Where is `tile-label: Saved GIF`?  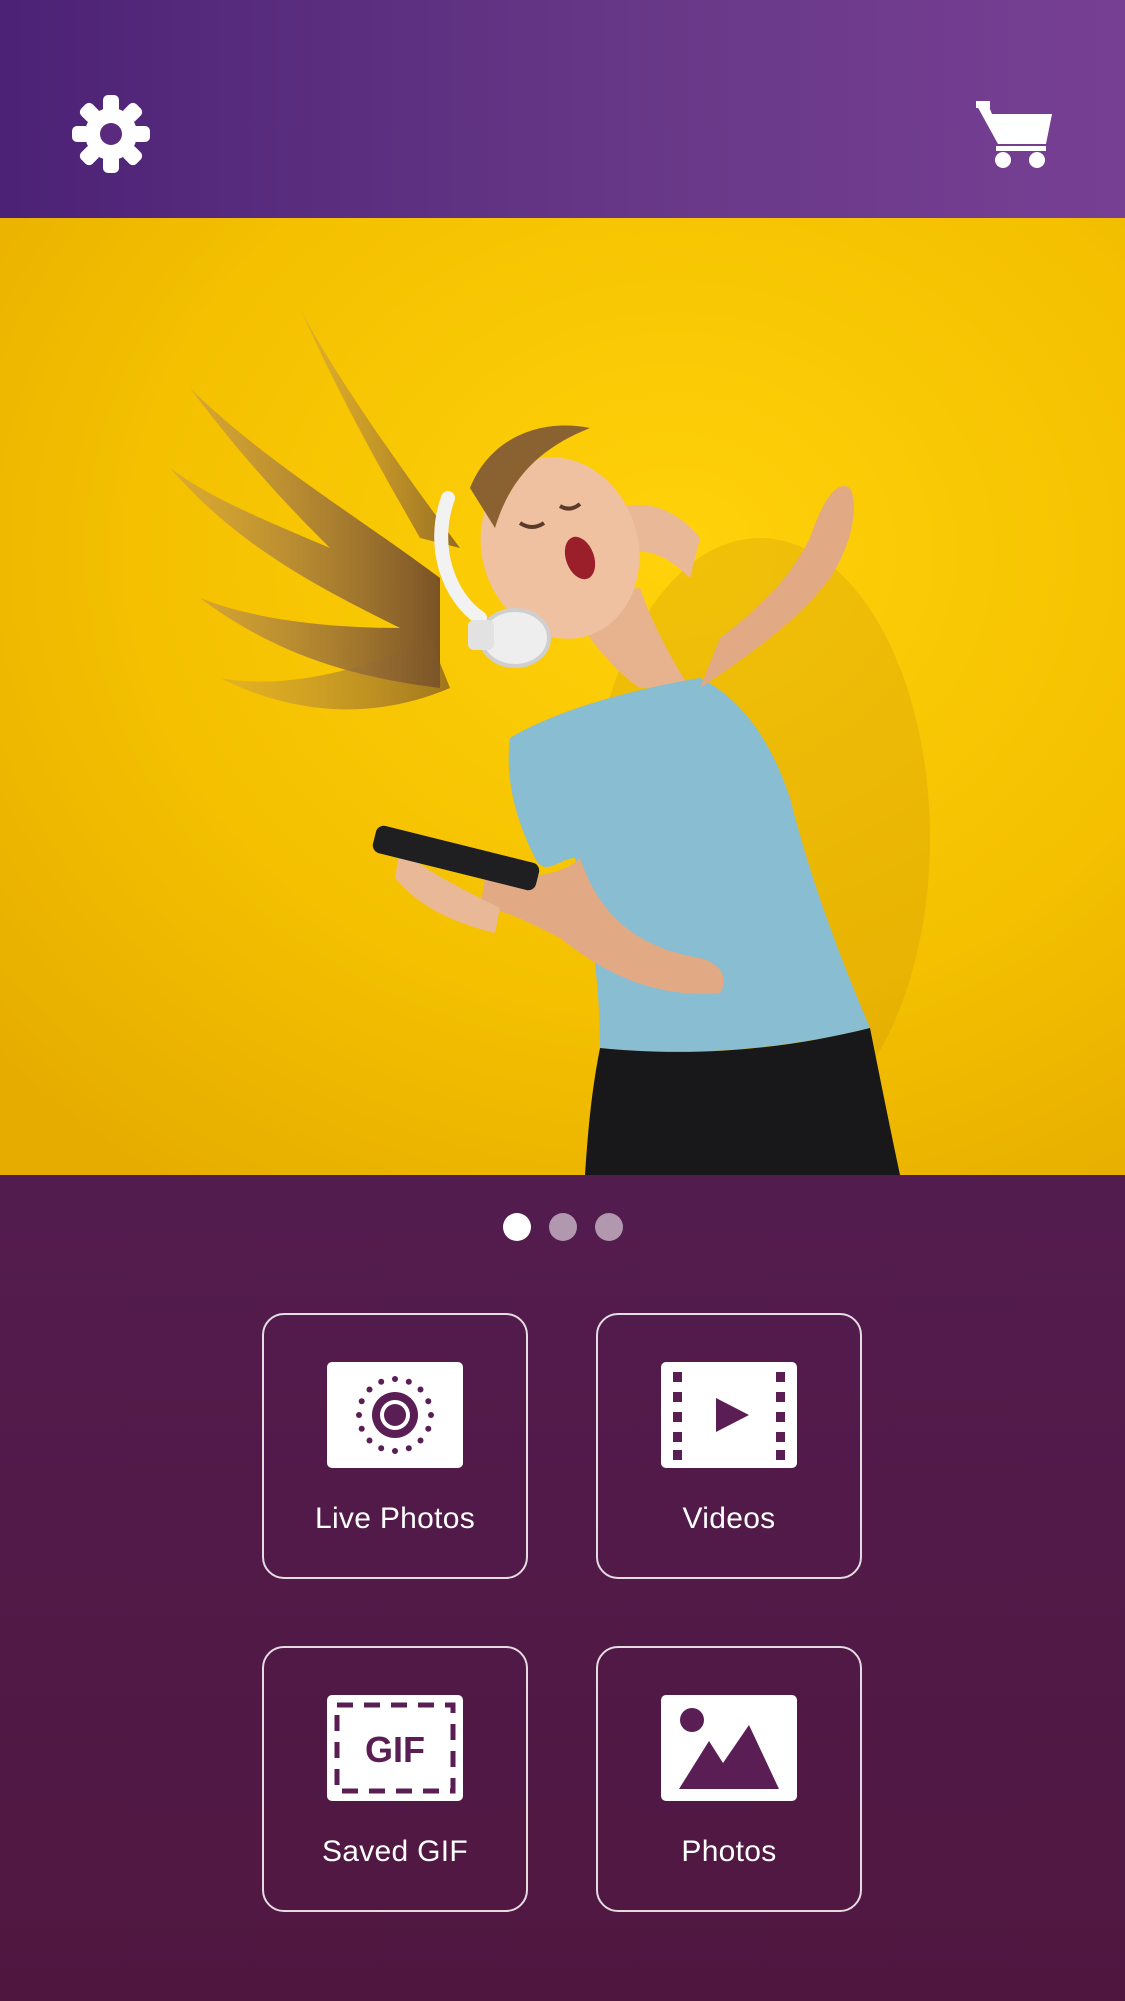
tile-label: Saved GIF is located at coordinates (395, 1851).